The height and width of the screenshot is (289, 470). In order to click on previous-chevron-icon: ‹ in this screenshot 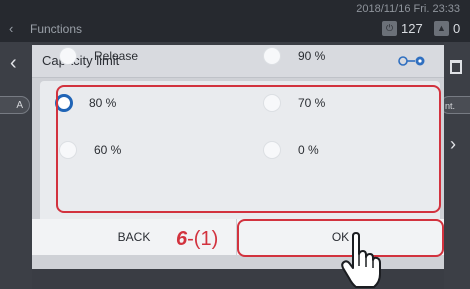, I will do `click(13, 63)`.